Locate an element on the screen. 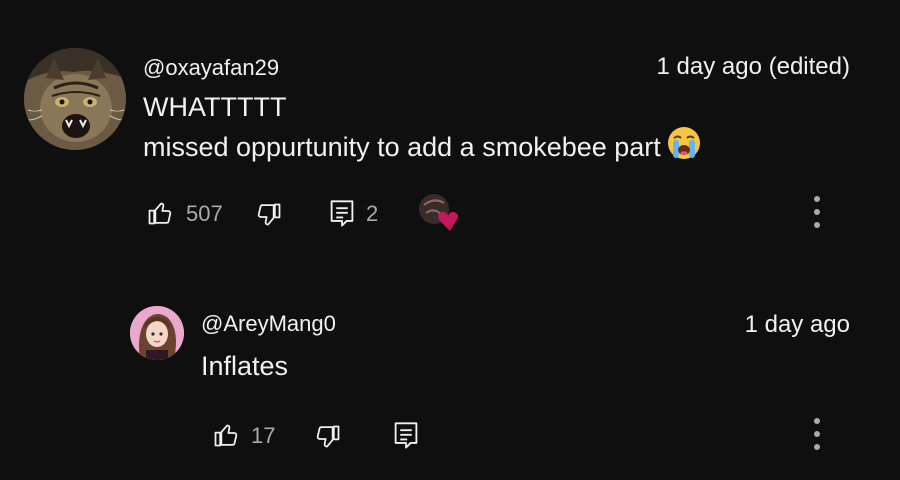 Image resolution: width=900 pixels, height=480 pixels. reply-timestamp: 1 day ago is located at coordinates (797, 325).